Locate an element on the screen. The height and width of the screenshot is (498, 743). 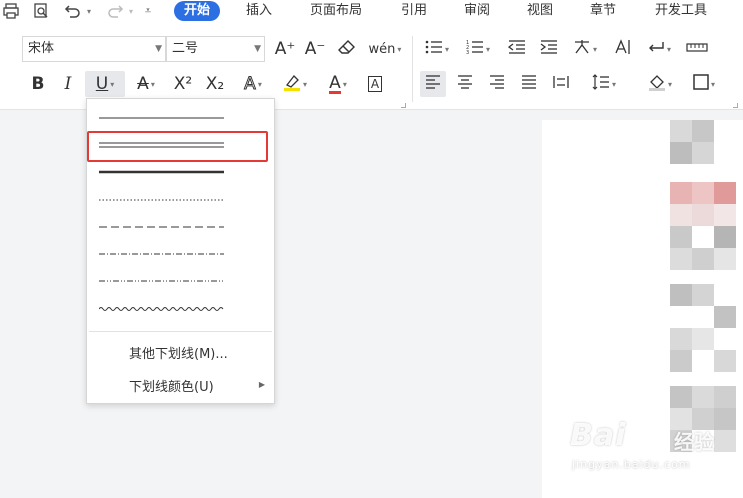
underline-option-dashed is located at coordinates (161, 227).